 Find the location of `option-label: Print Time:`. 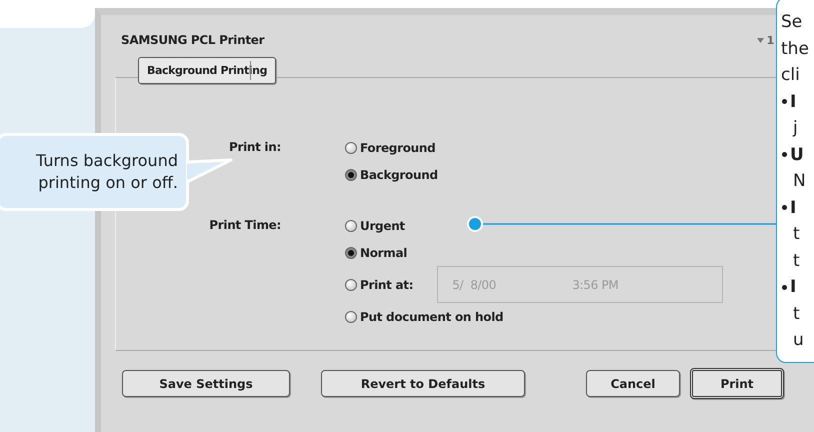

option-label: Print Time: is located at coordinates (245, 224).